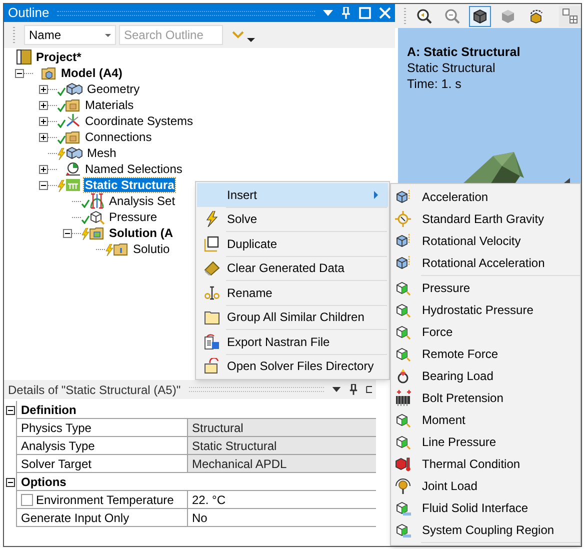  I want to click on arch-icon, so click(97, 201).